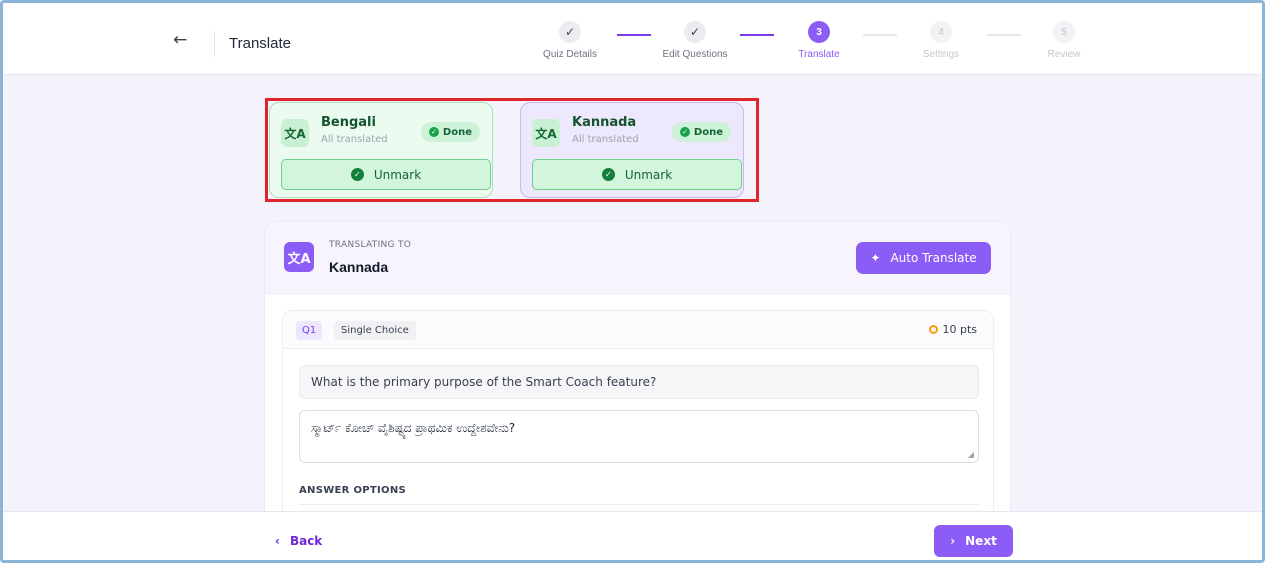 The height and width of the screenshot is (563, 1265). I want to click on step-review: 5 Review, so click(1064, 40).